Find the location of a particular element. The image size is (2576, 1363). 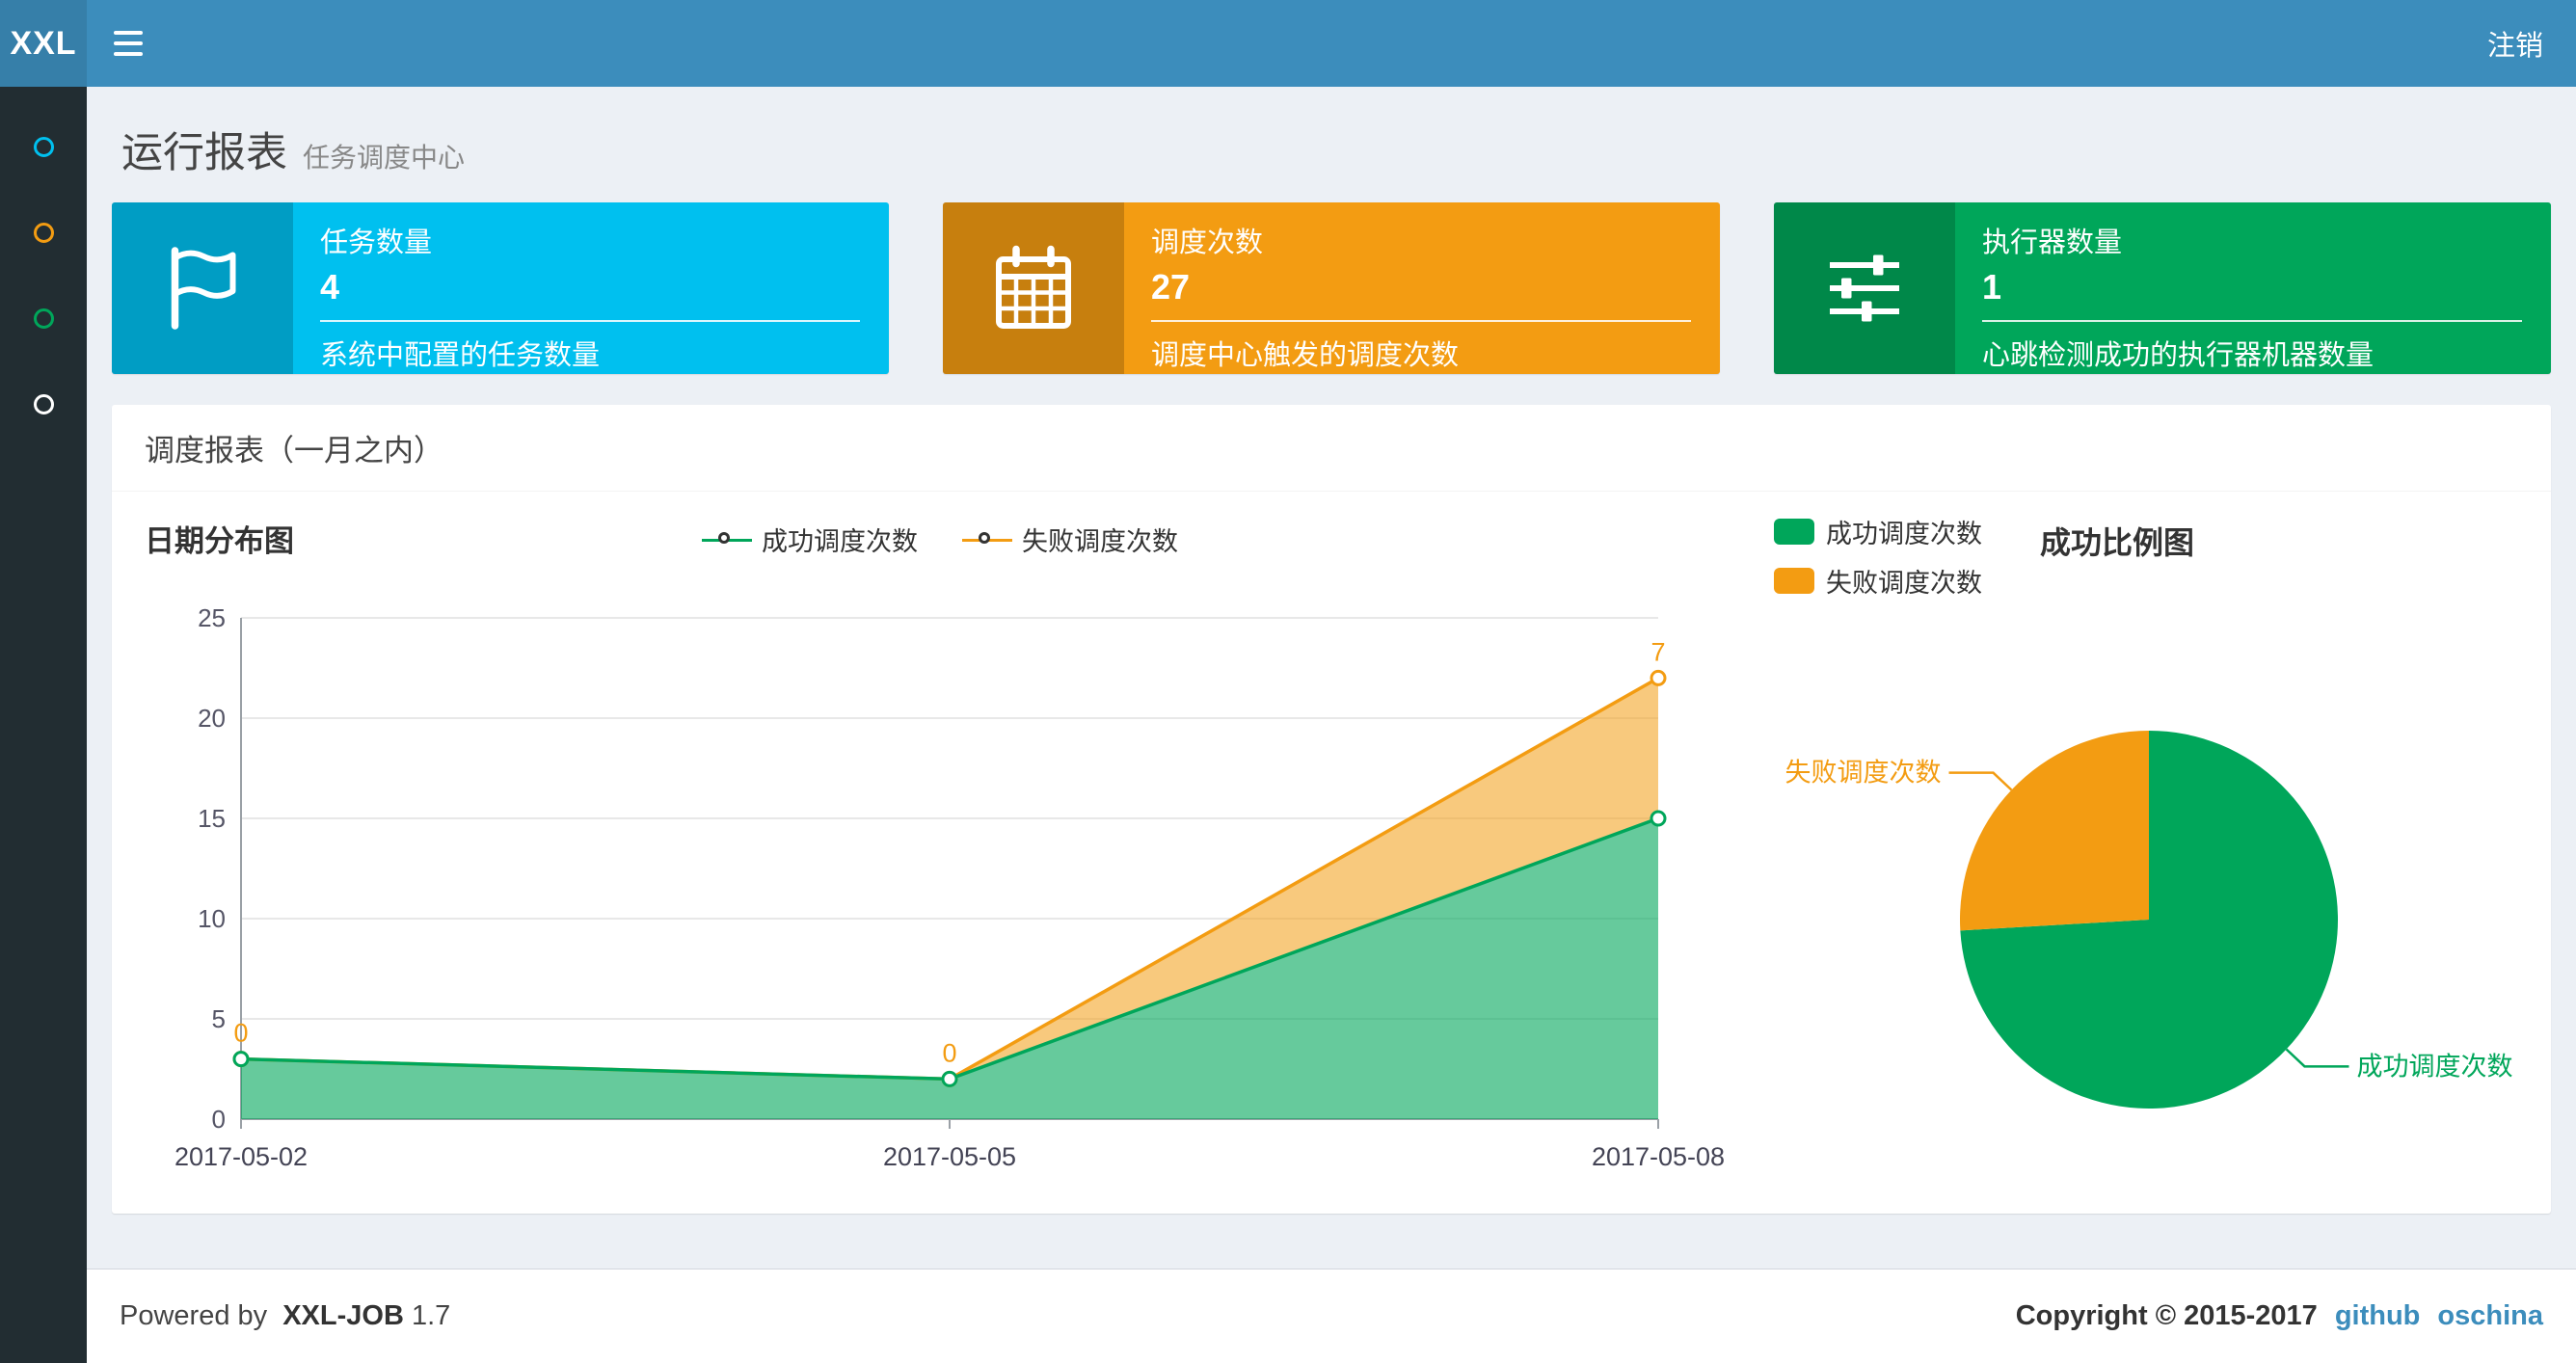

info-box-trigger-count: 调度次数 27 调度中心触发的调度次数 is located at coordinates (1331, 288).